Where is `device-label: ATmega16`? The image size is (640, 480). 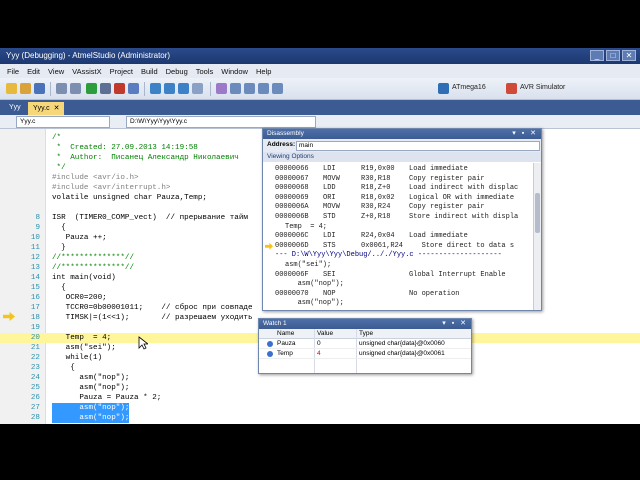 device-label: ATmega16 is located at coordinates (469, 87).